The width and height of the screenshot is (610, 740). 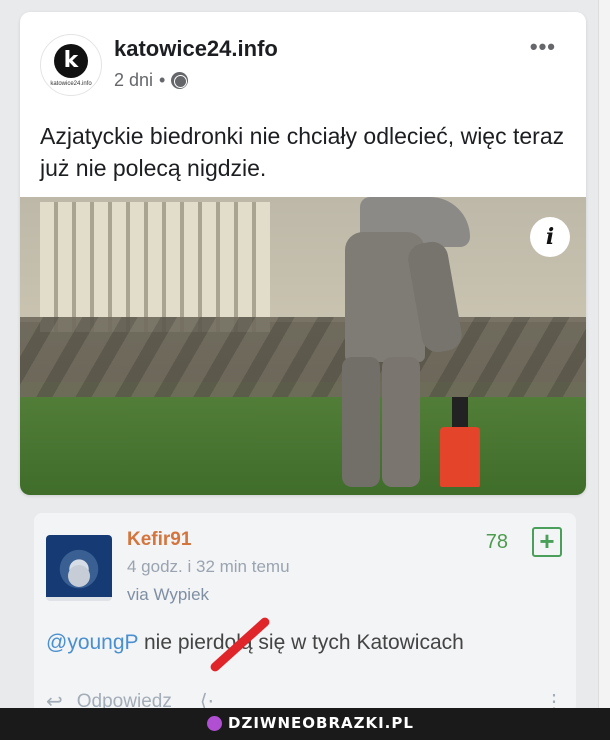 What do you see at coordinates (303, 357) in the screenshot?
I see `photo-wall` at bounding box center [303, 357].